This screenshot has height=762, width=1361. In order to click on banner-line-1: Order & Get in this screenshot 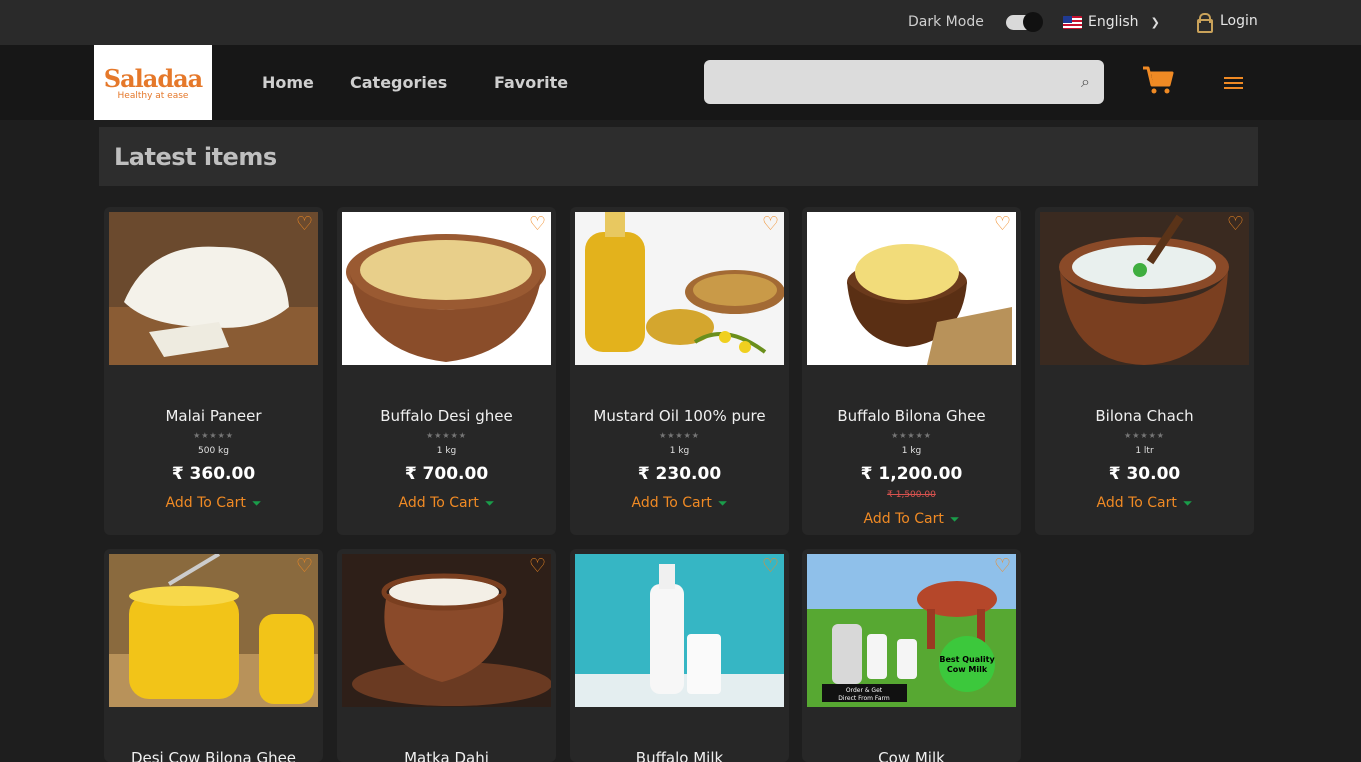, I will do `click(864, 690)`.